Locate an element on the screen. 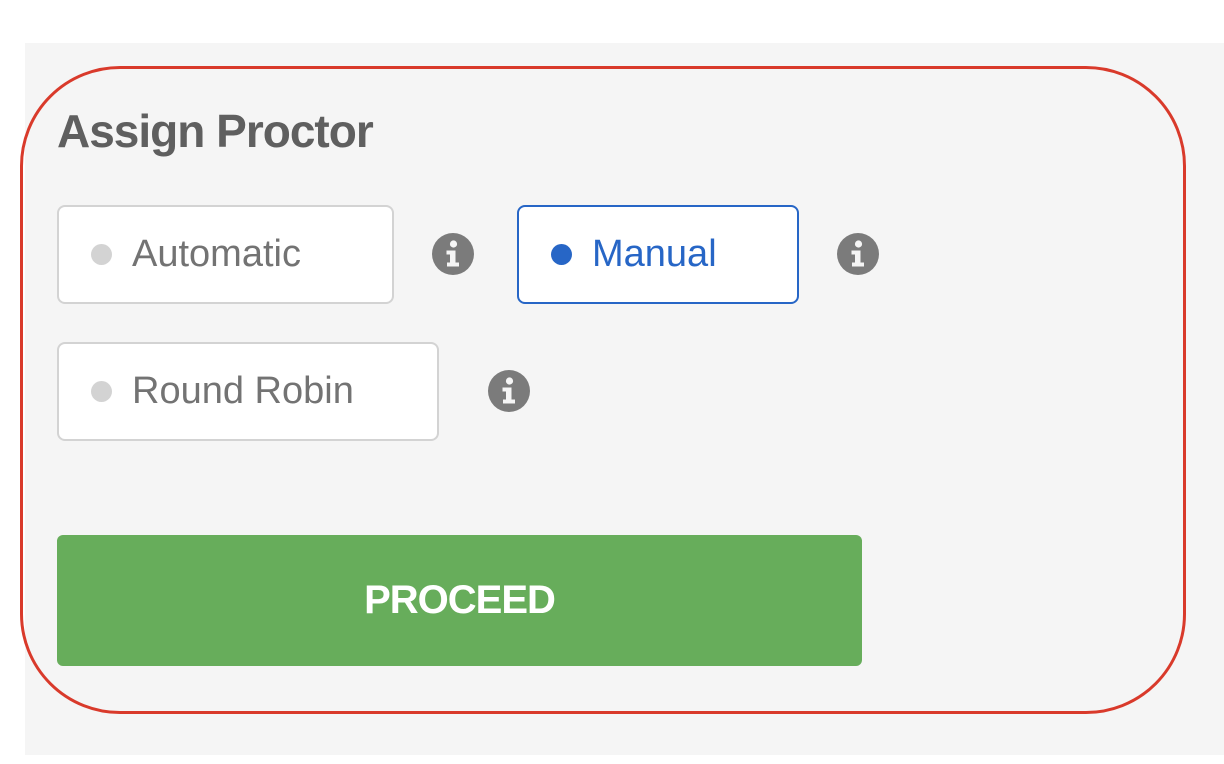  round-robin-option: Round Robin is located at coordinates (248, 391).